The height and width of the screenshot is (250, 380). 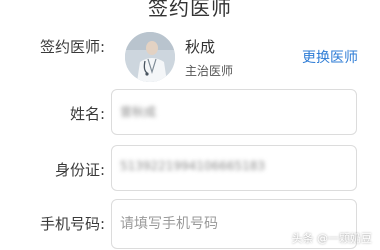 I want to click on phone-label: 手机号码:, so click(x=72, y=224).